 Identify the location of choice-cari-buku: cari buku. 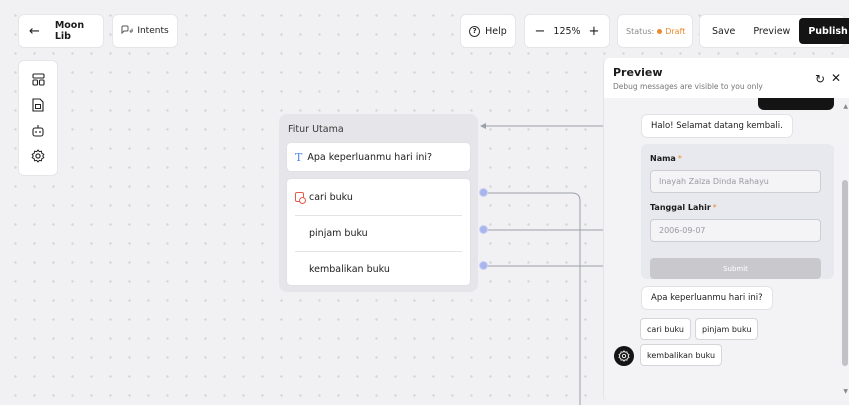
(665, 329).